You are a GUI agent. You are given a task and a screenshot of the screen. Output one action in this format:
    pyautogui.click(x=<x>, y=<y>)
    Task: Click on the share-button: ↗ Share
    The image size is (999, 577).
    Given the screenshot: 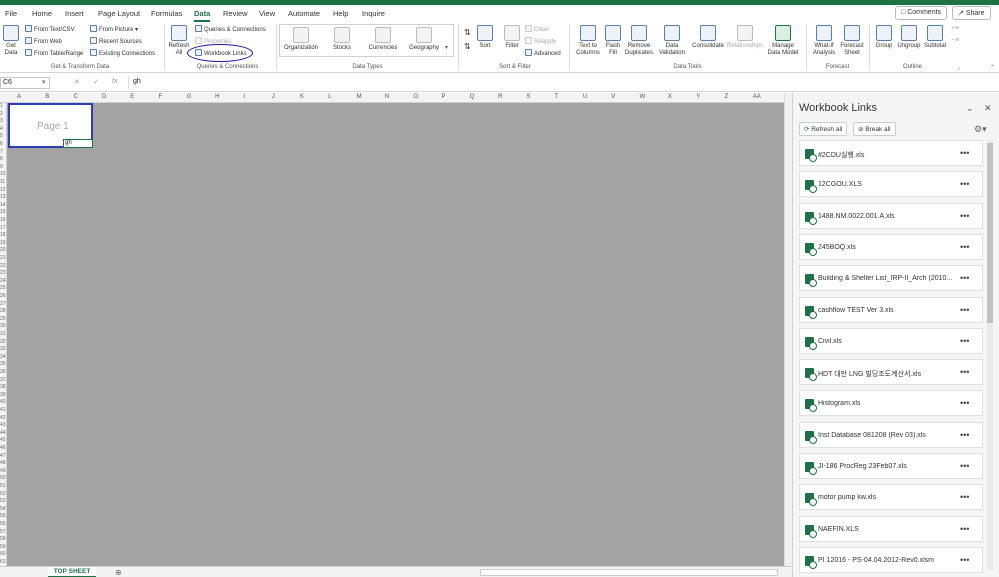 What is the action you would take?
    pyautogui.click(x=971, y=13)
    